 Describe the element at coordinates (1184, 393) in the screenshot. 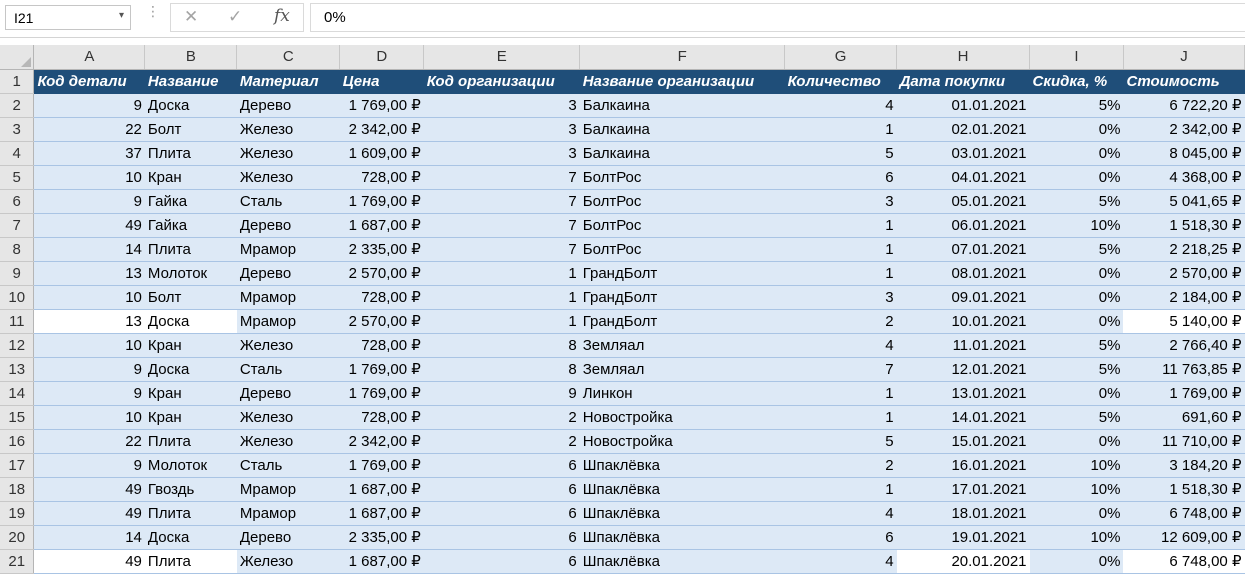

I see `cell-j14: 1 769,00 ₽` at that location.